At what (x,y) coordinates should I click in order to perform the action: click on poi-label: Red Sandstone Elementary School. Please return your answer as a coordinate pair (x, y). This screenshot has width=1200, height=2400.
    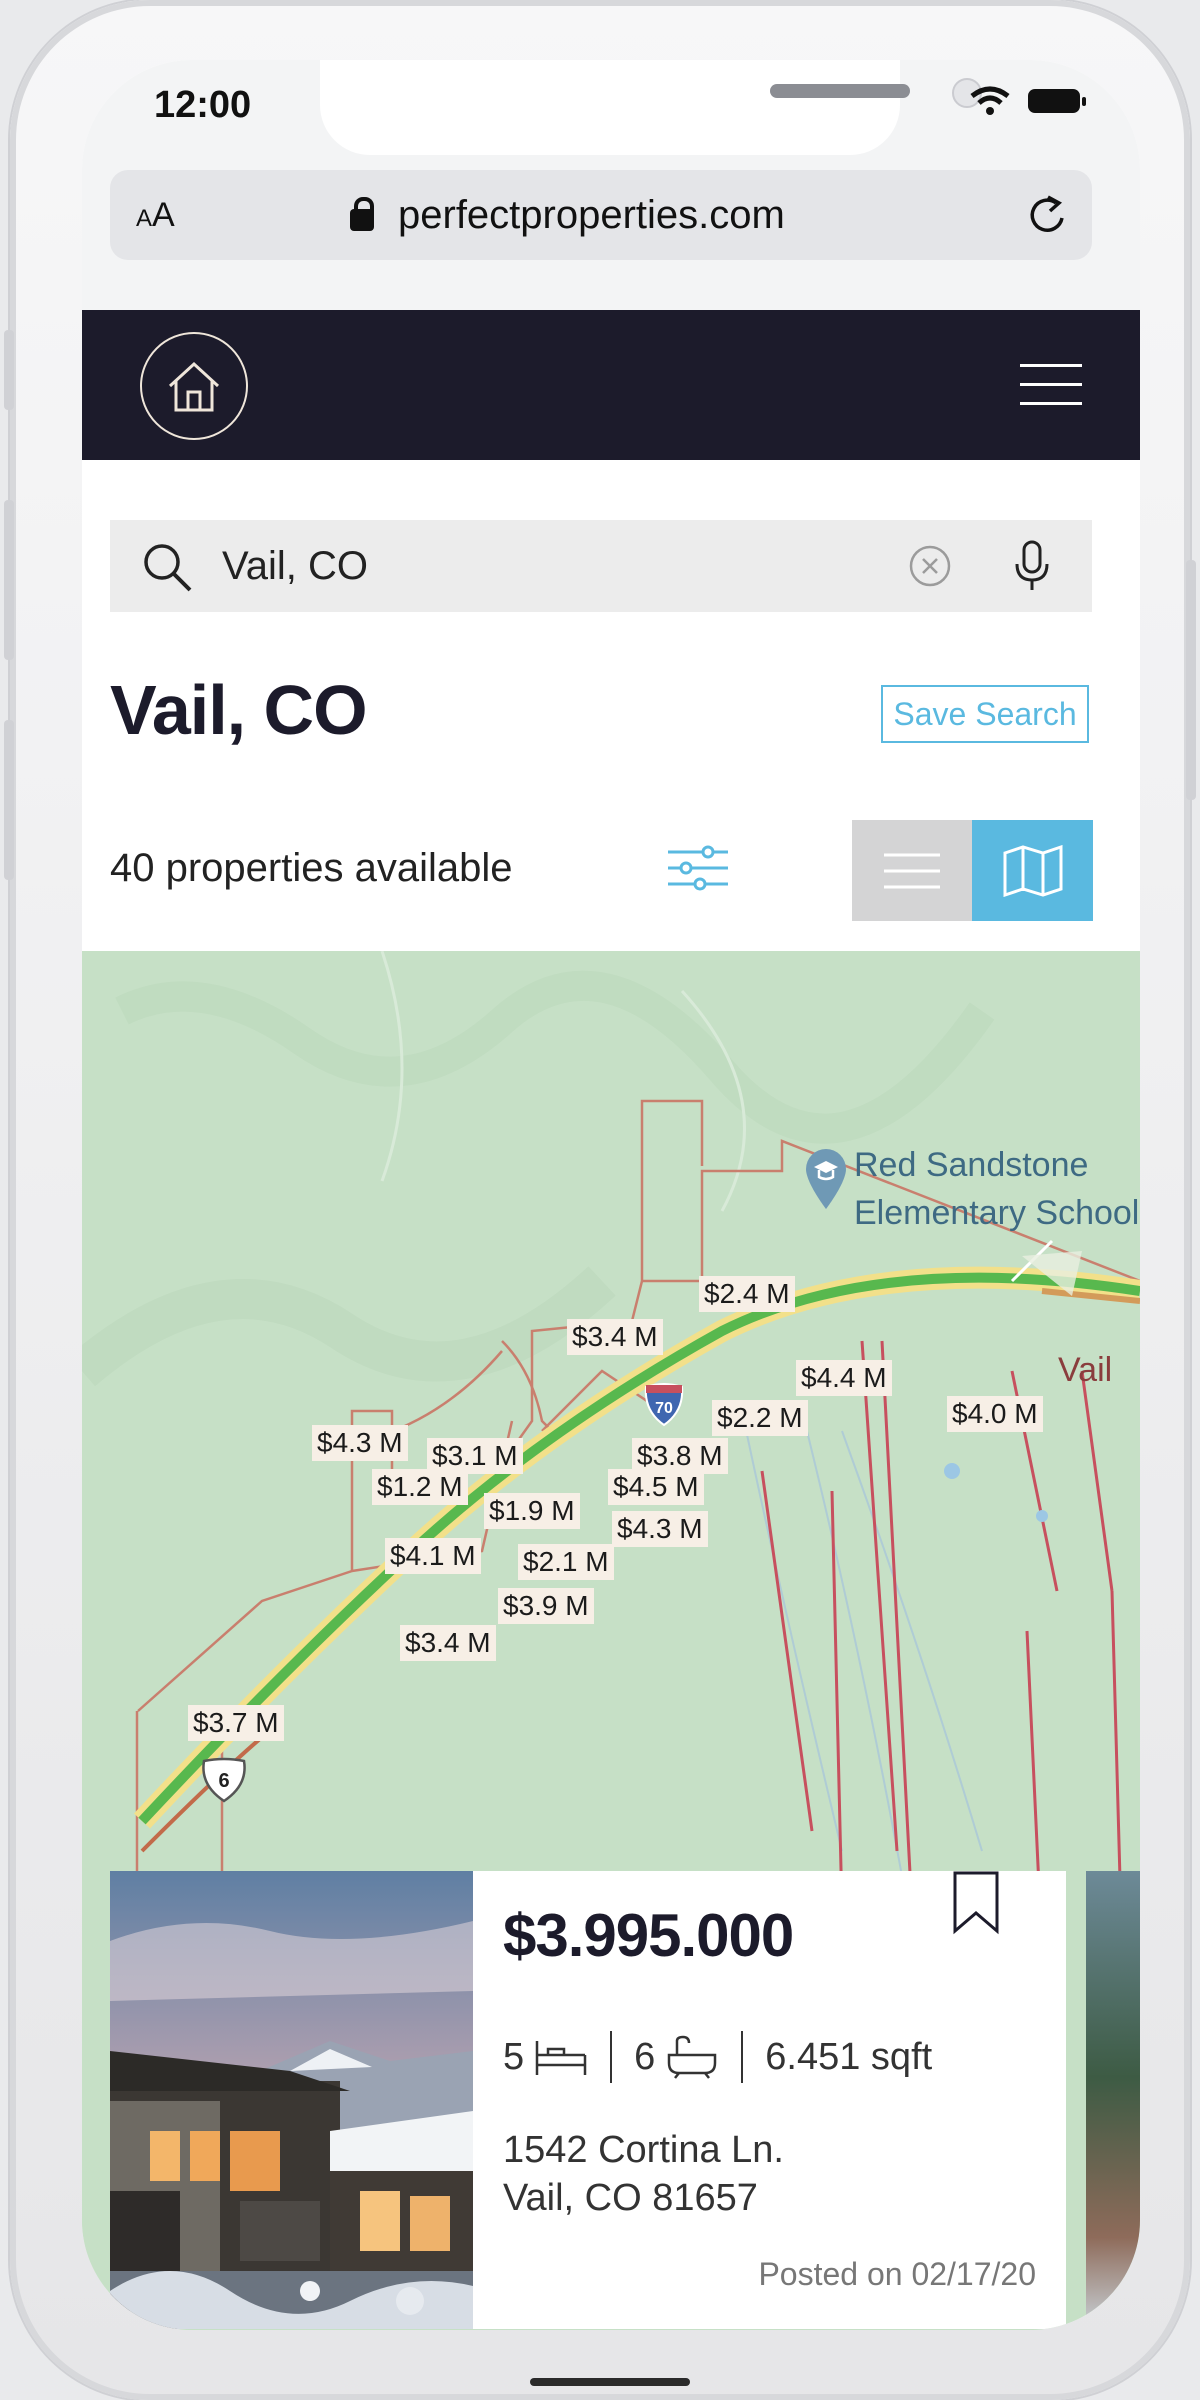
    Looking at the image, I should click on (996, 1189).